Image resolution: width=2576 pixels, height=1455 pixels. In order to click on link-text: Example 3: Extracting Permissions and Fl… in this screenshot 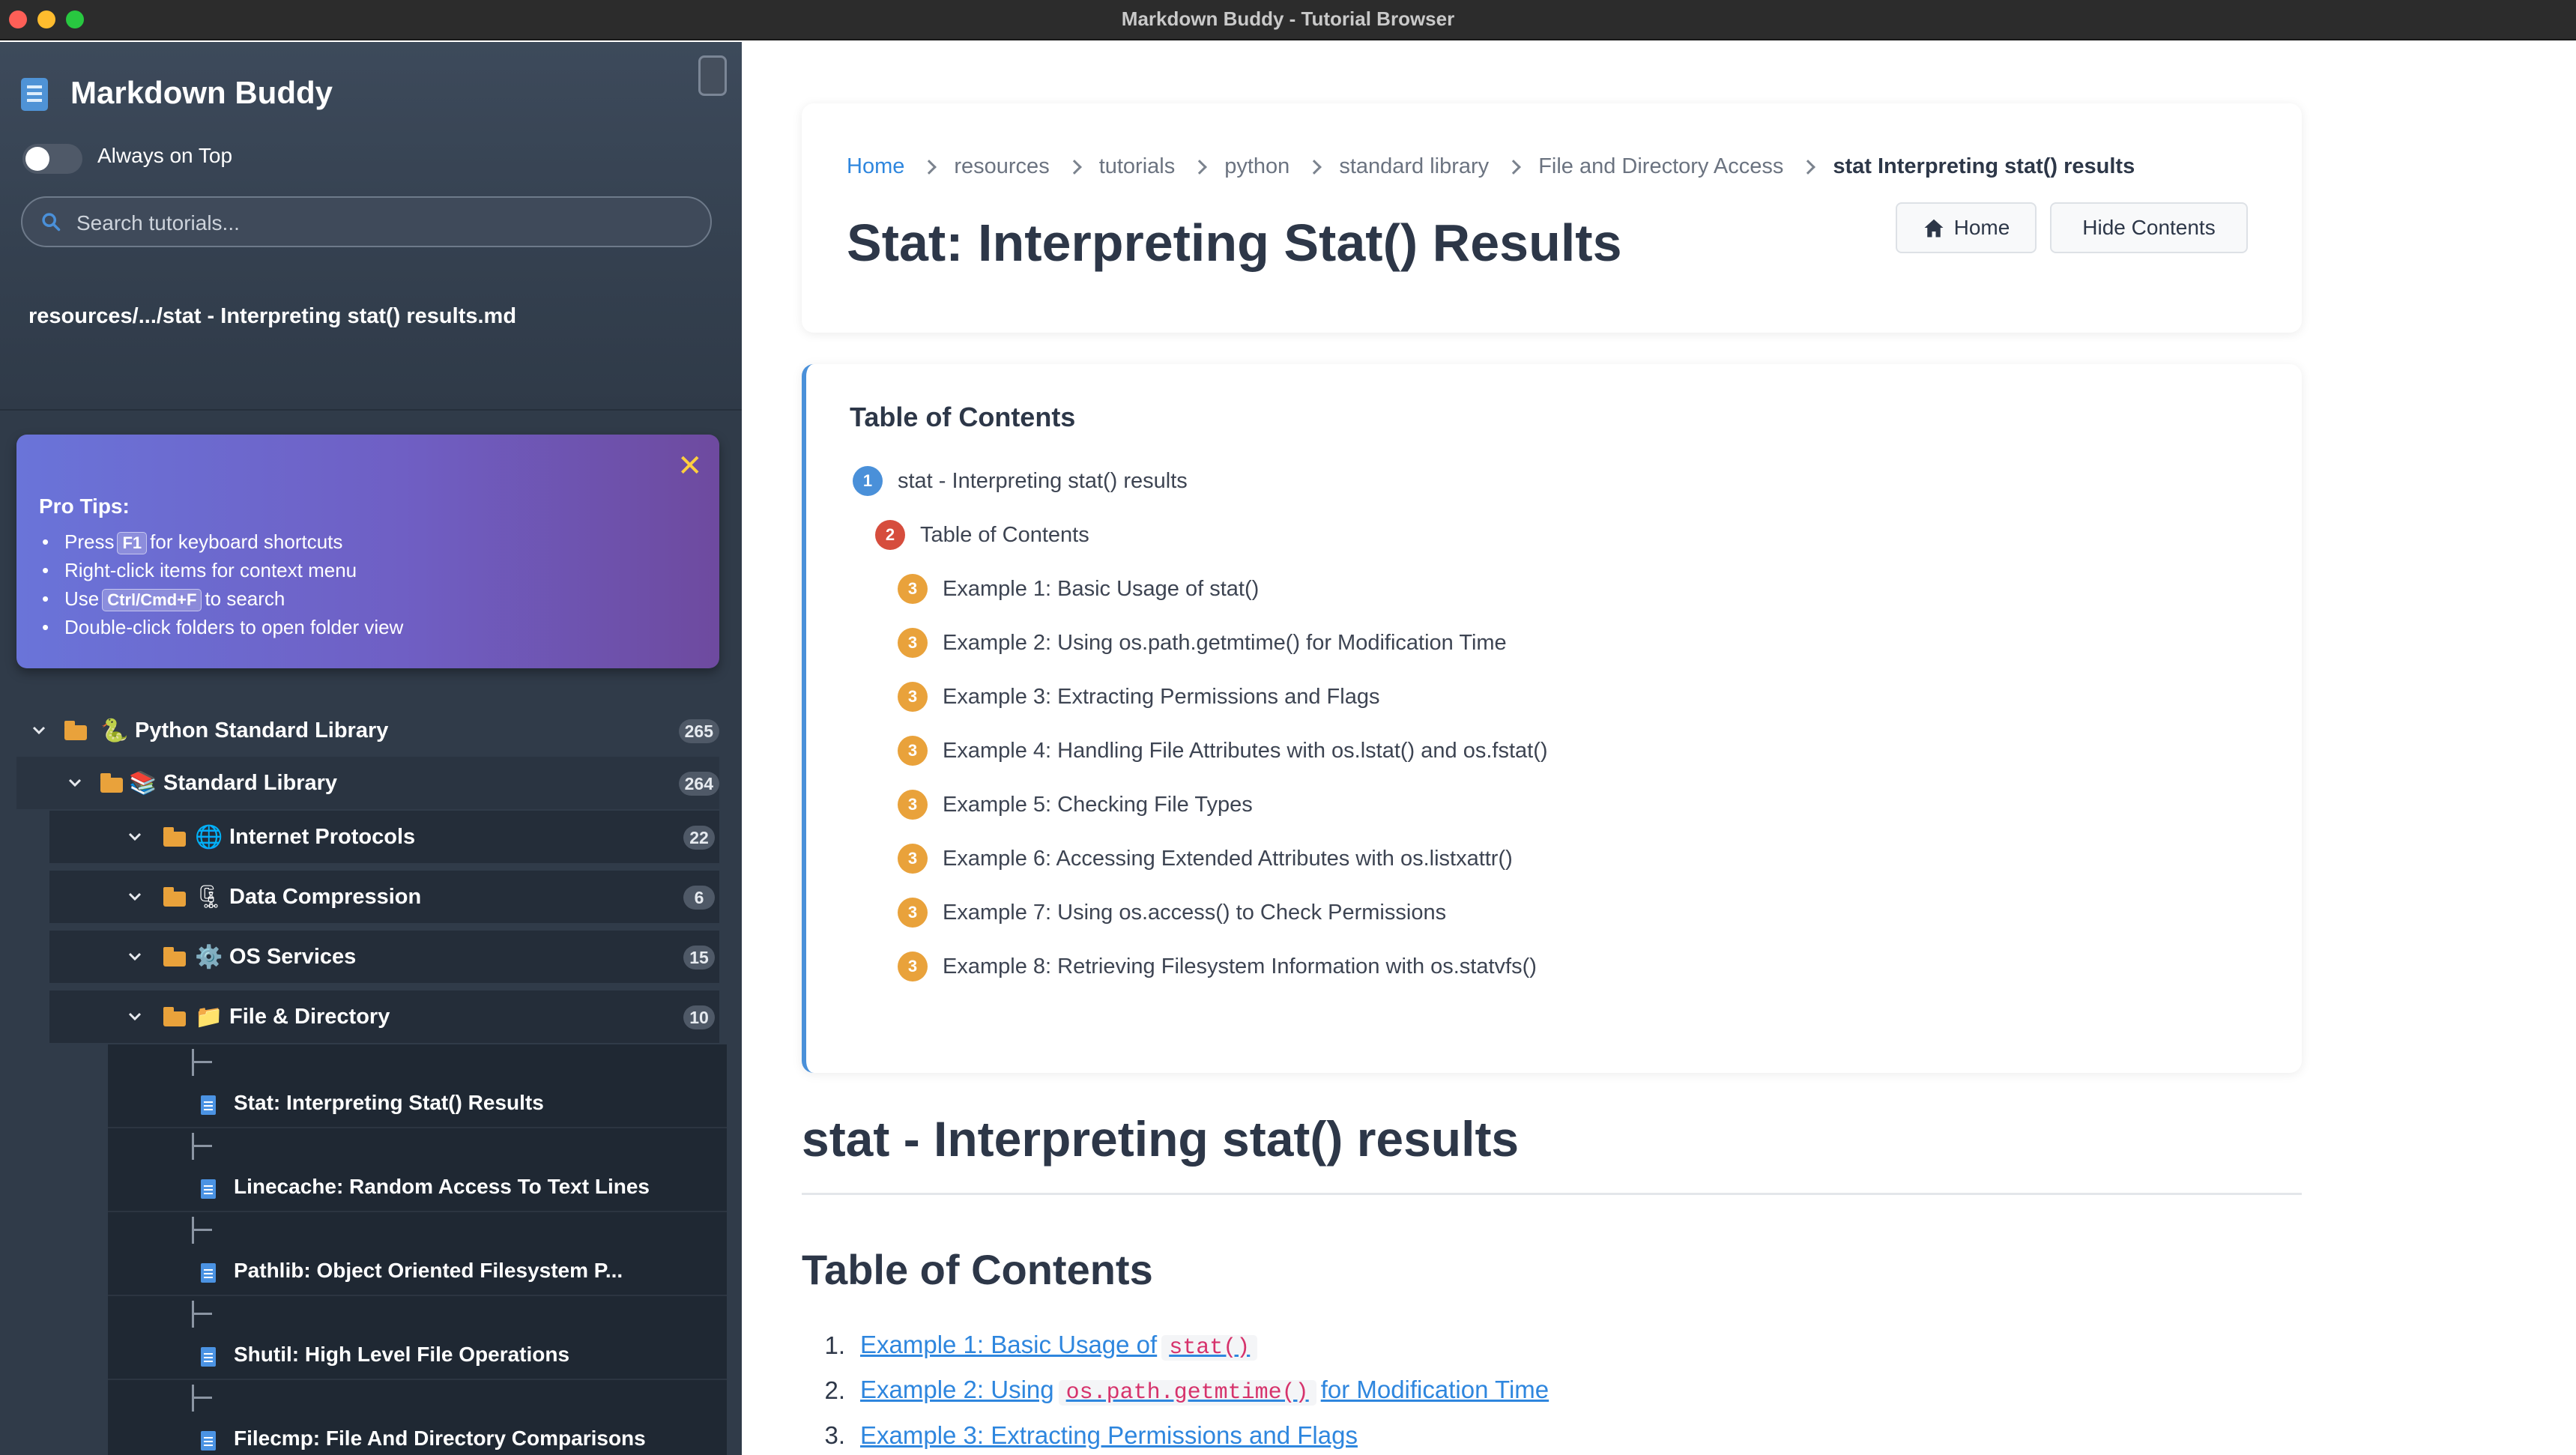, I will do `click(1109, 1435)`.